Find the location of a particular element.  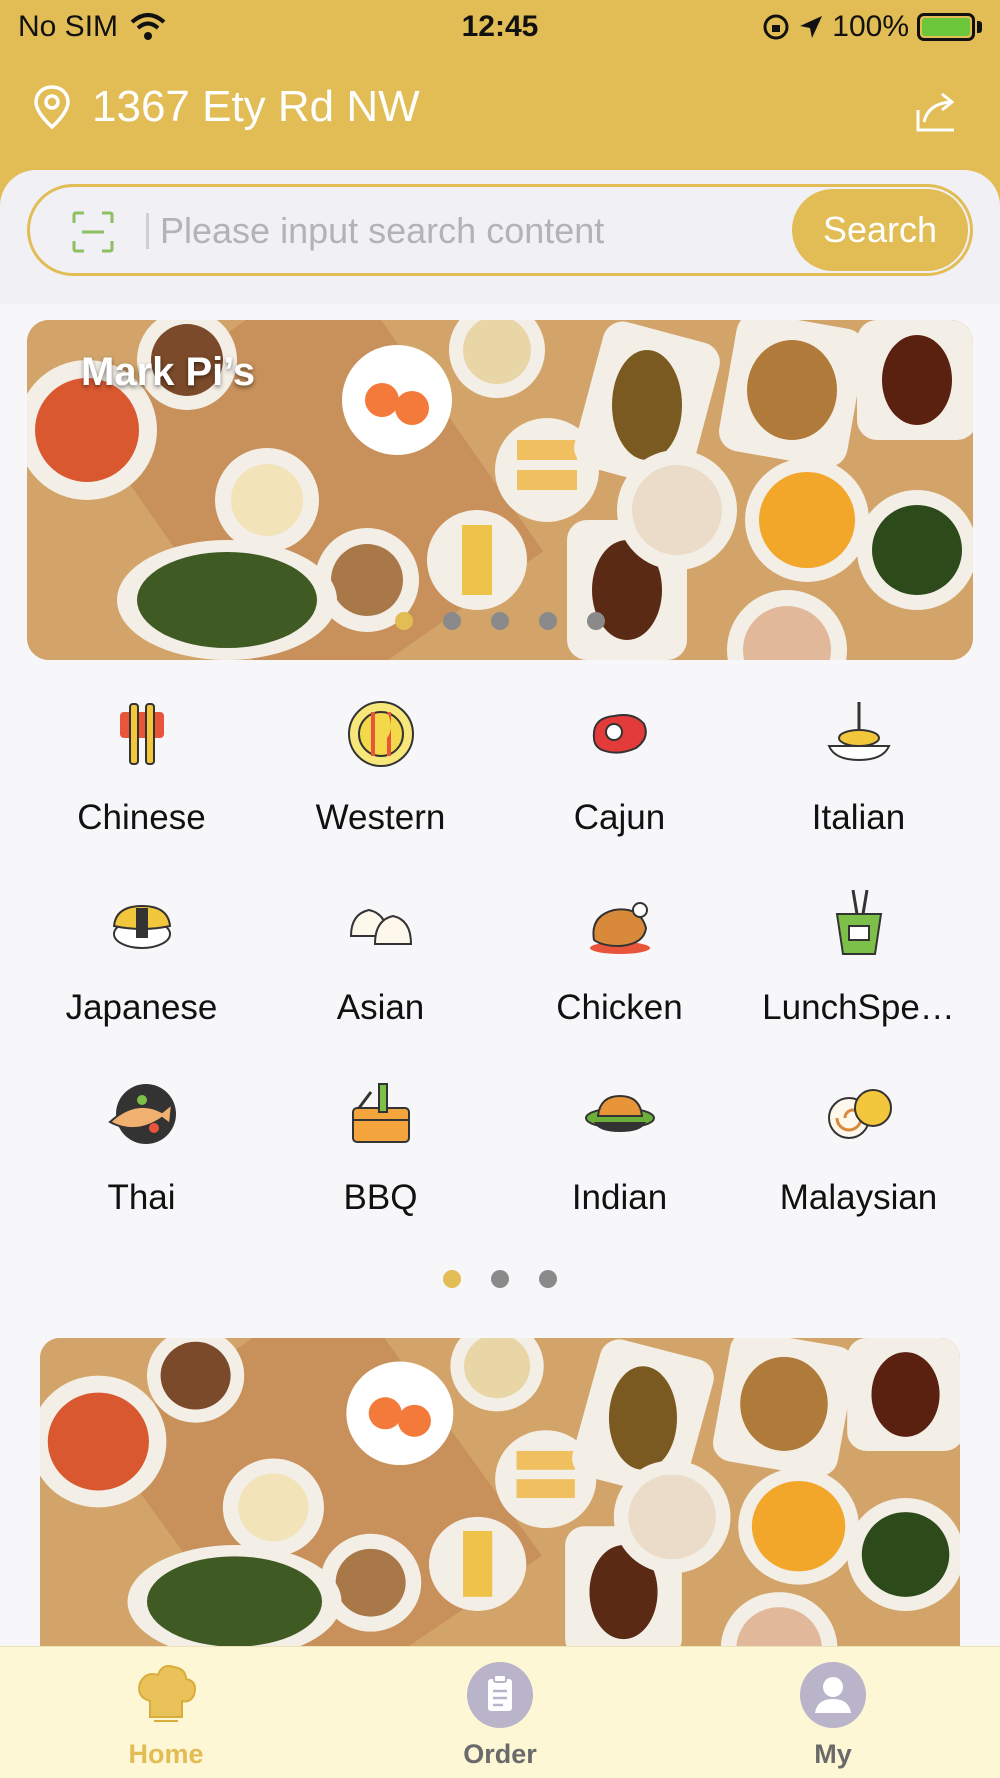

battery-percent: 100% is located at coordinates (870, 26).